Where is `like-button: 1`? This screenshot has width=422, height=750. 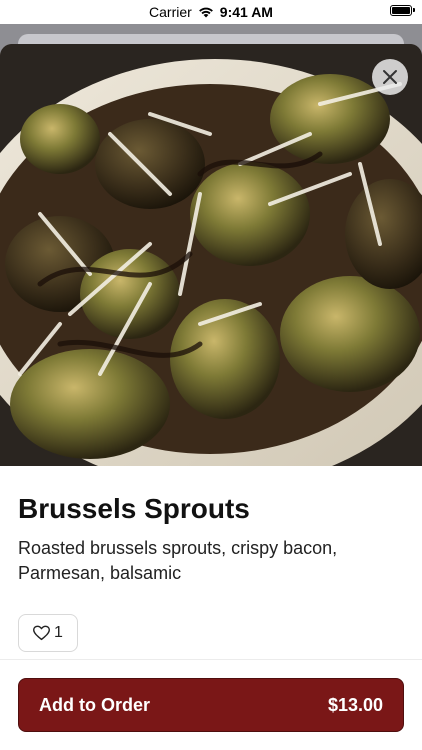 like-button: 1 is located at coordinates (48, 633).